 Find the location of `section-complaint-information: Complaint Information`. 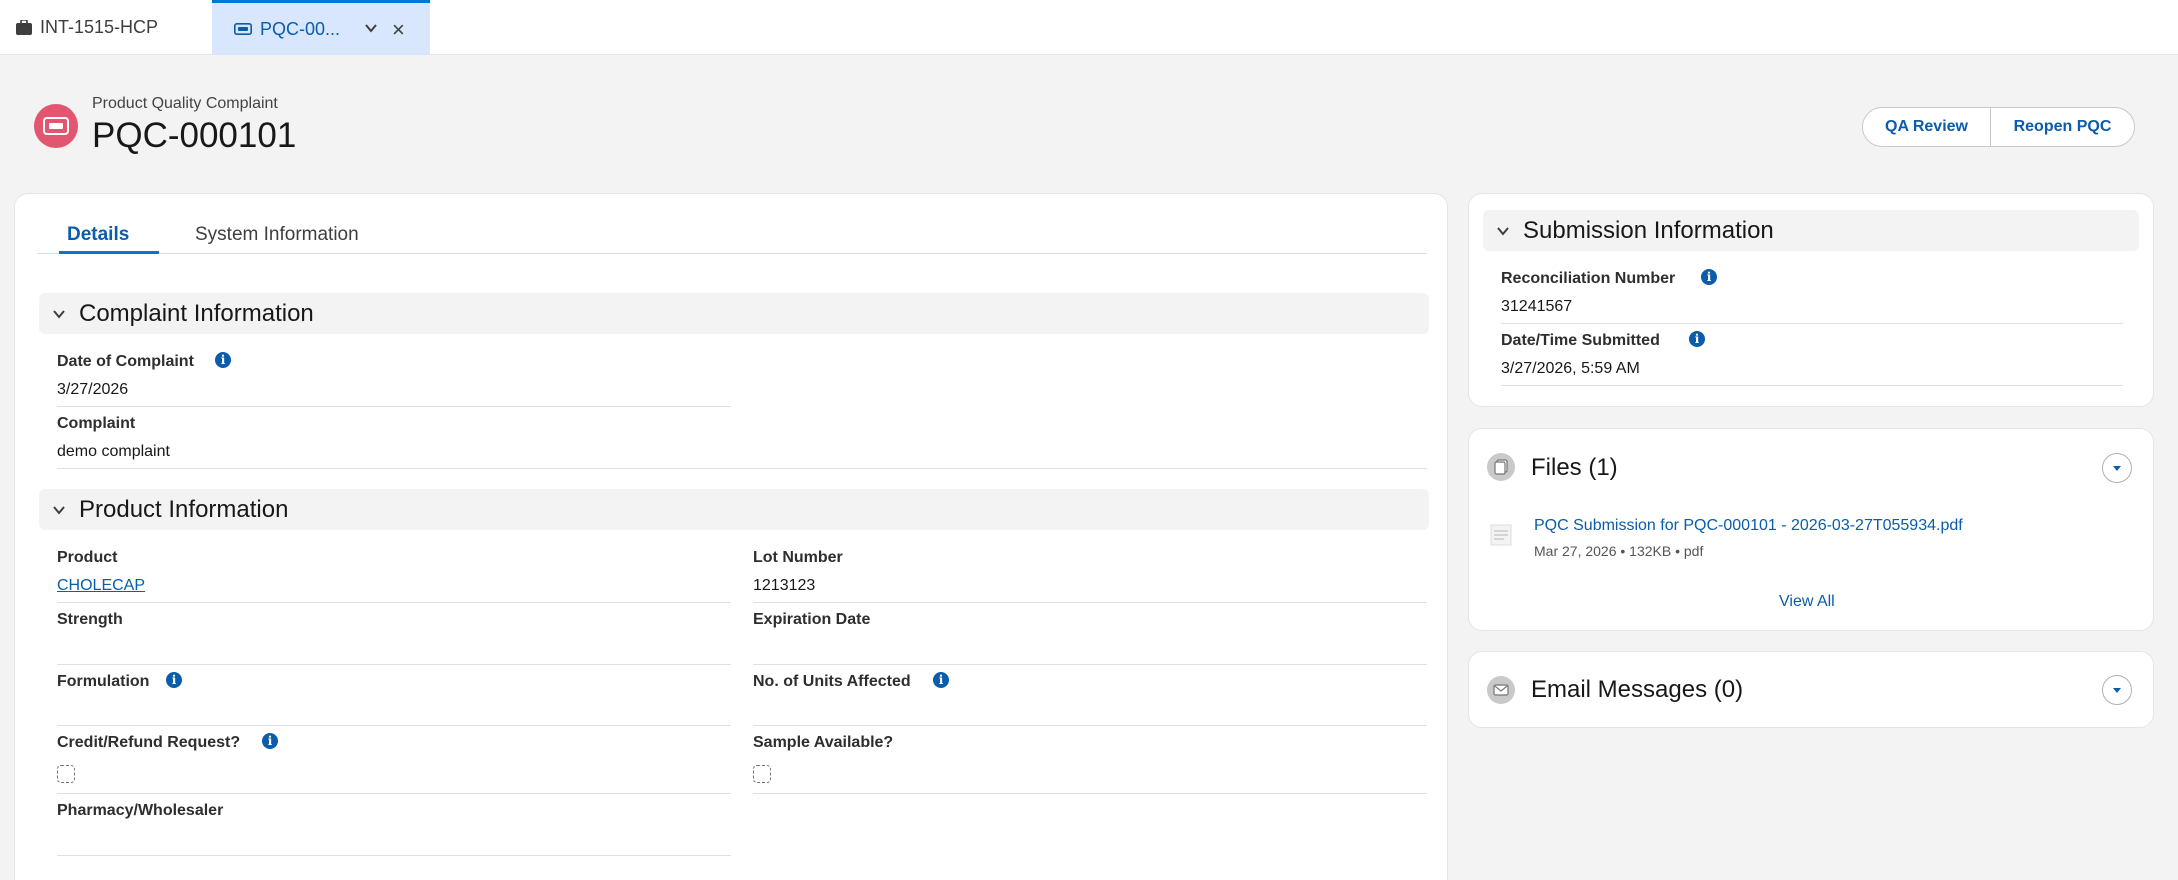

section-complaint-information: Complaint Information is located at coordinates (734, 313).